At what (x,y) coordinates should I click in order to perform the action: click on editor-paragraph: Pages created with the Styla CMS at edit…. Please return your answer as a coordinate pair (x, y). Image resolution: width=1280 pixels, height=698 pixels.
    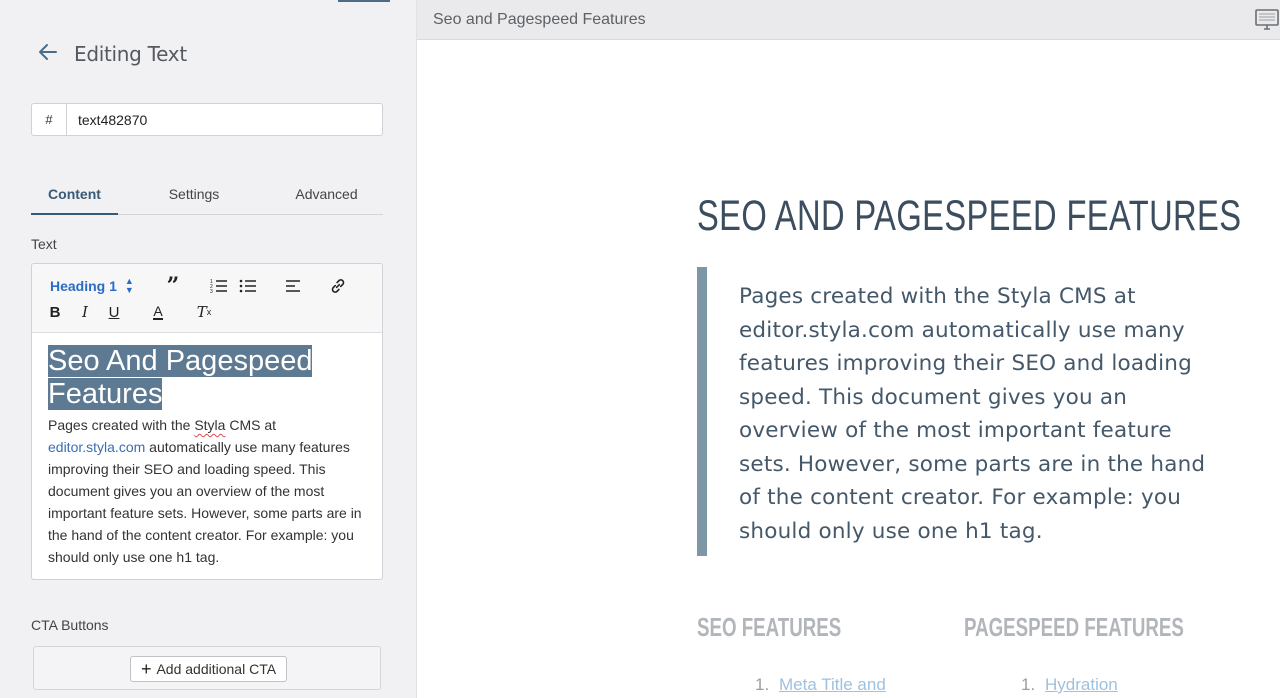
    Looking at the image, I should click on (207, 491).